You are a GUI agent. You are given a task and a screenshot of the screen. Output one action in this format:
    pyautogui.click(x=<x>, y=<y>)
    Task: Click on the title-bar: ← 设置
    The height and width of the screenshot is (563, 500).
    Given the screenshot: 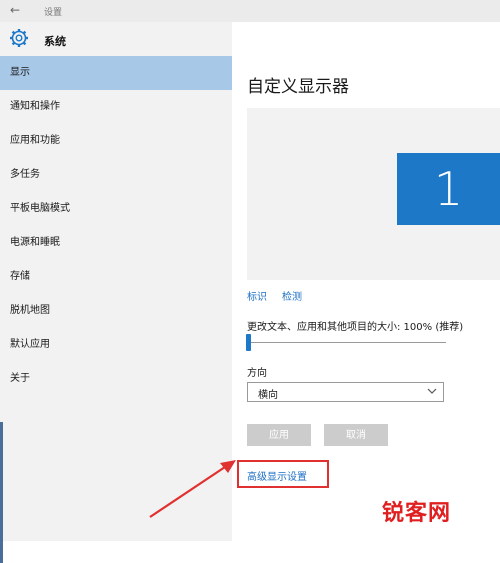 What is the action you would take?
    pyautogui.click(x=250, y=11)
    